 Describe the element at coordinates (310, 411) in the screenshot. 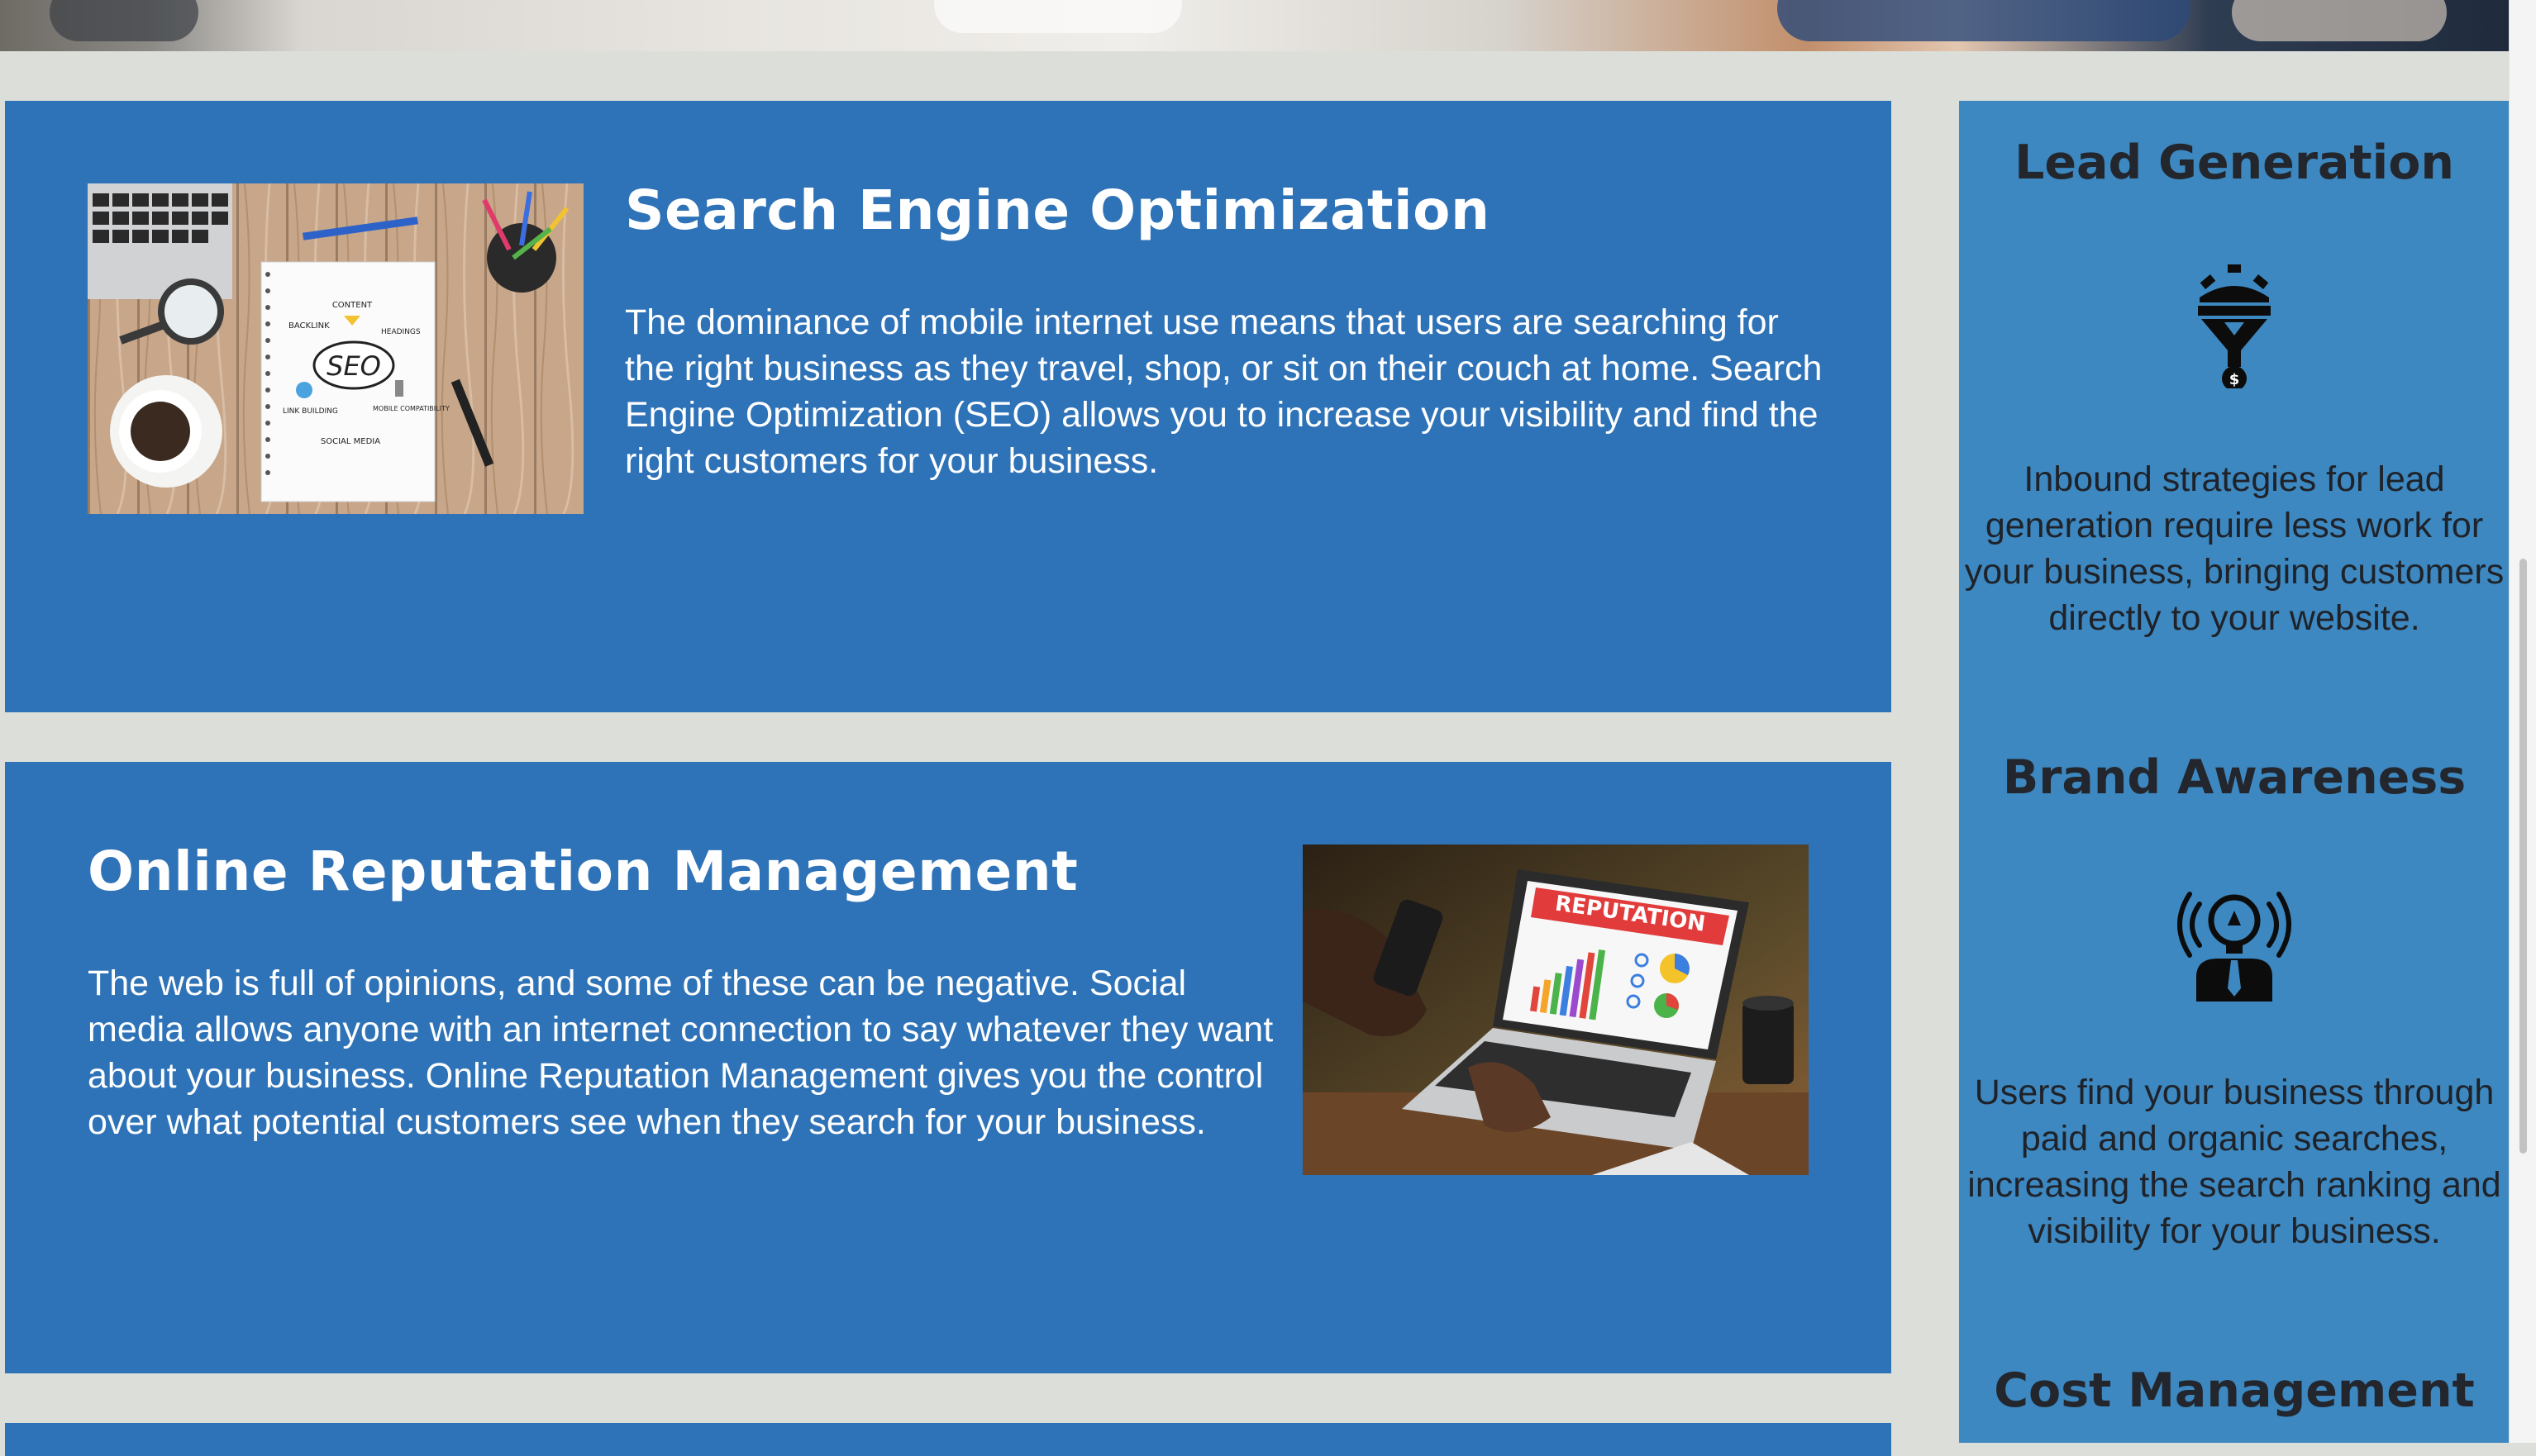

I see `seo-link-building-label: LINK BUILDING` at that location.